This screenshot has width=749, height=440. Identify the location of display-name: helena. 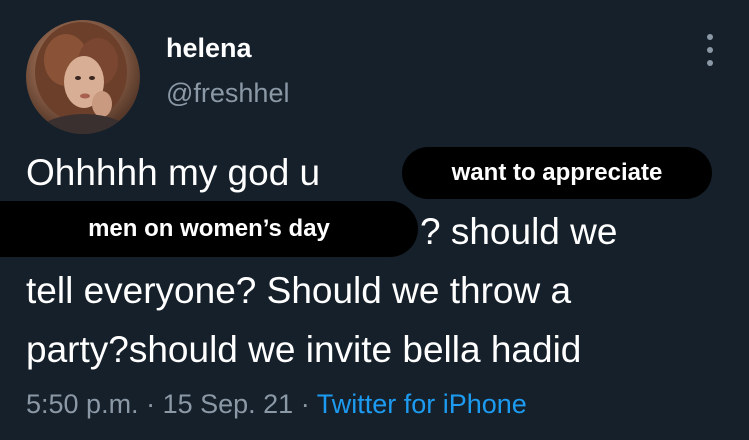
(209, 48).